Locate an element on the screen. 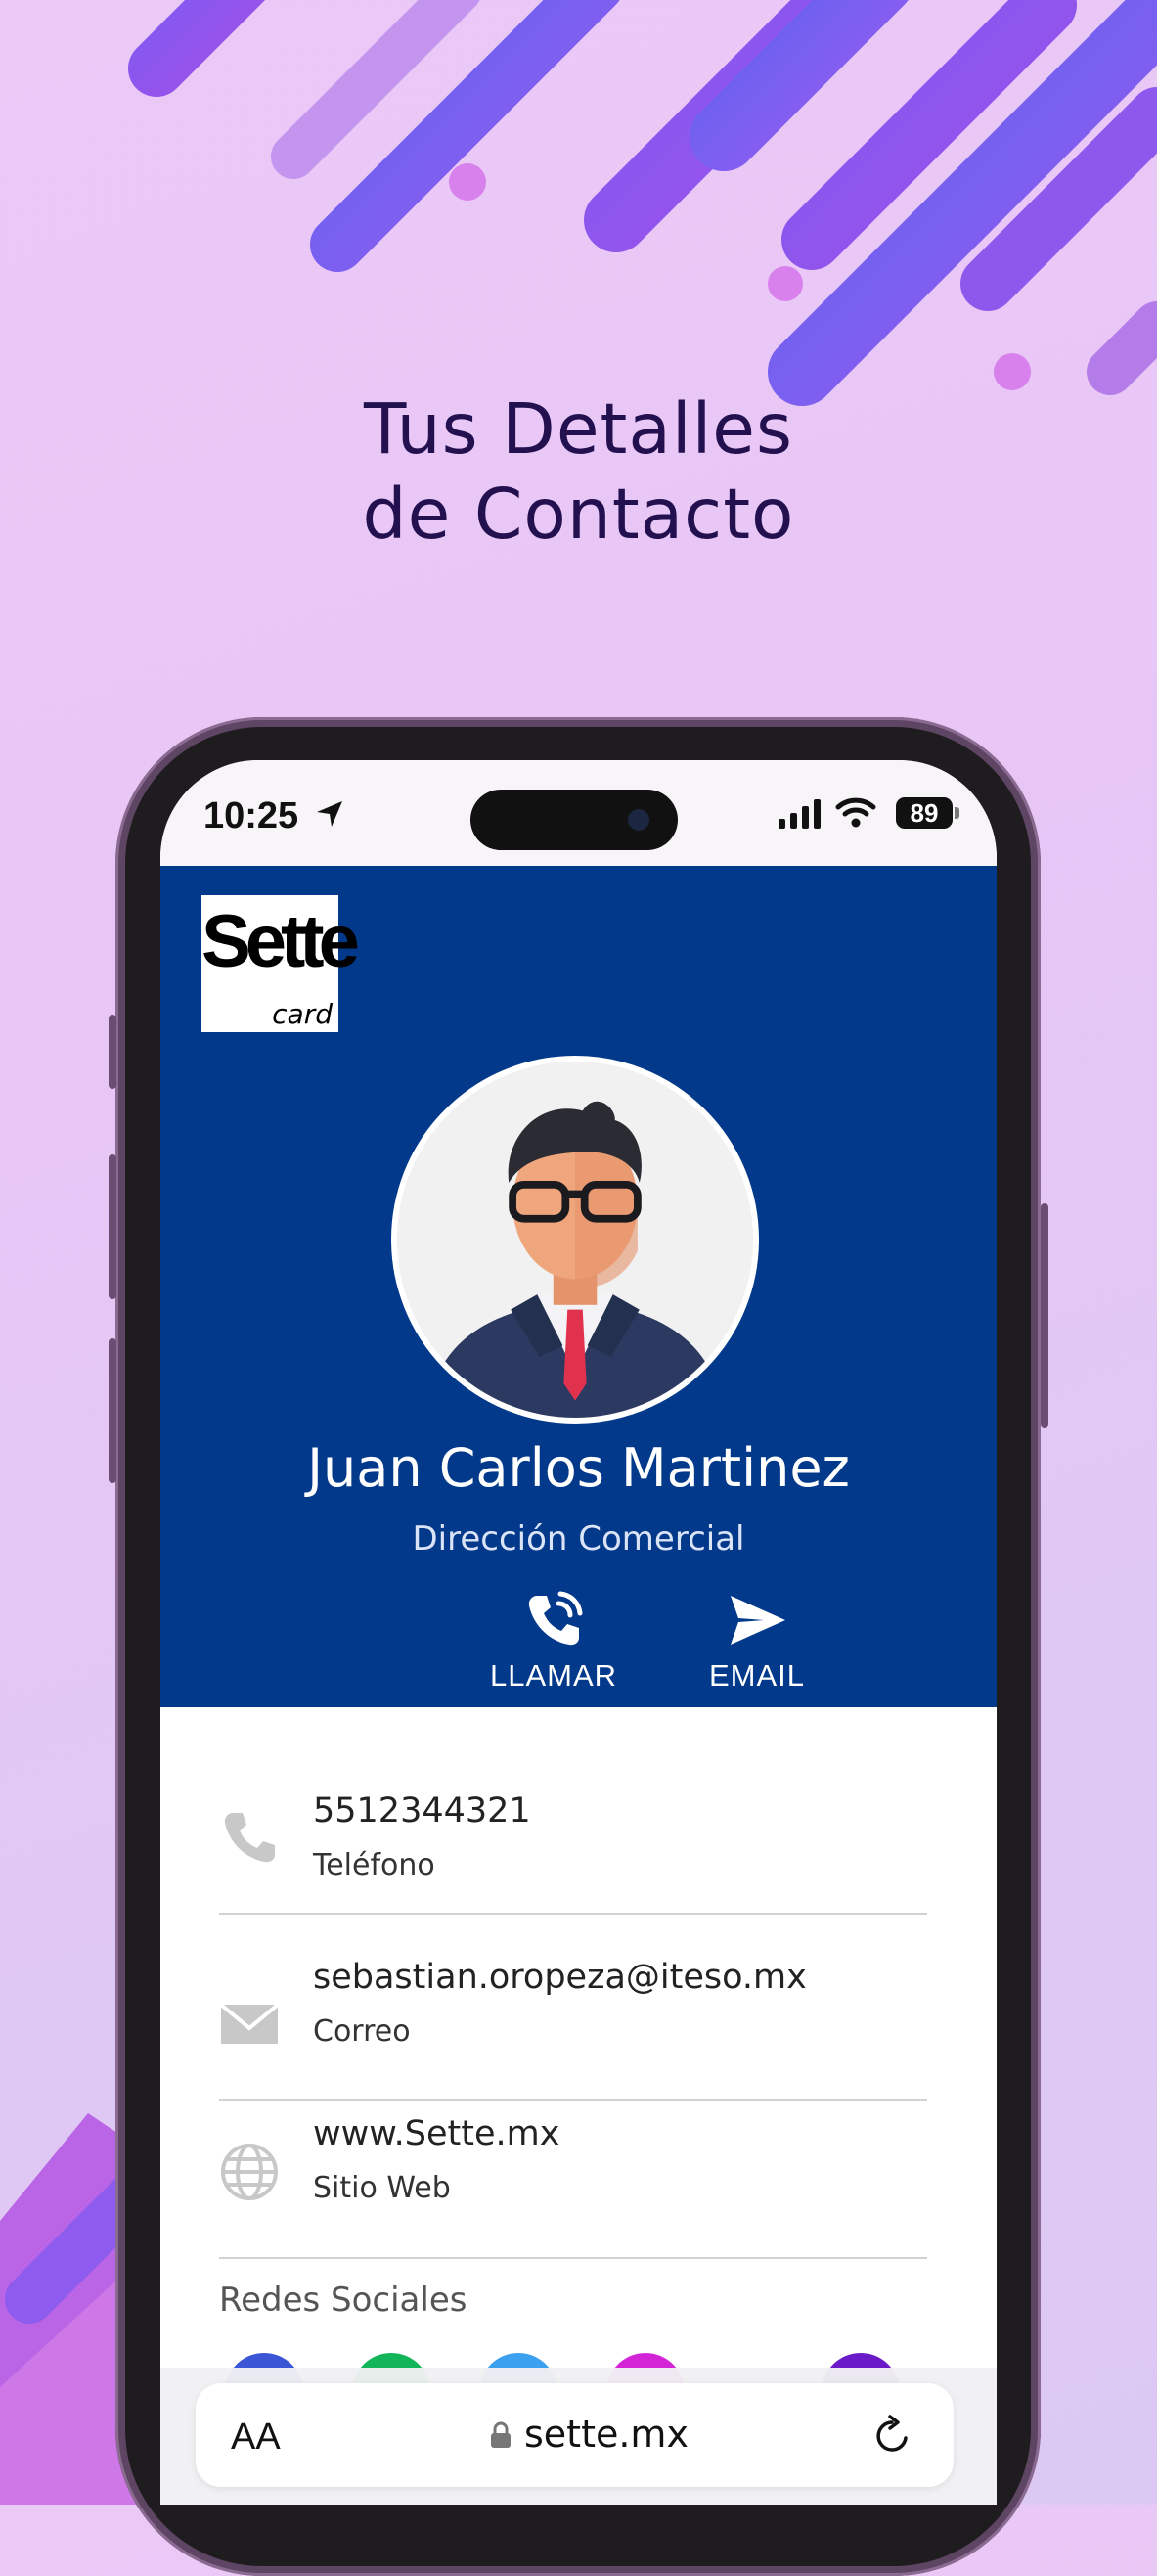 This screenshot has height=2576, width=1157. address-bar: AA sette.mx is located at coordinates (575, 2435).